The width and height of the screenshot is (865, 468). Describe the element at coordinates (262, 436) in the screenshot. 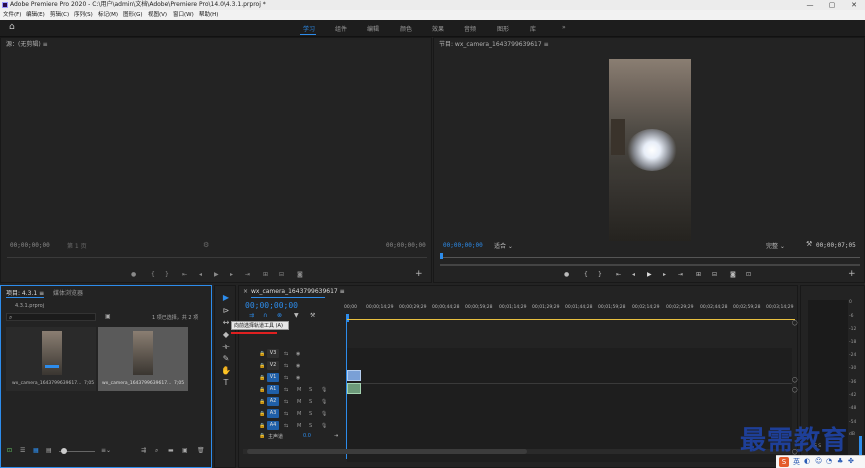

I see `master-lock-icon: 🔒` at that location.